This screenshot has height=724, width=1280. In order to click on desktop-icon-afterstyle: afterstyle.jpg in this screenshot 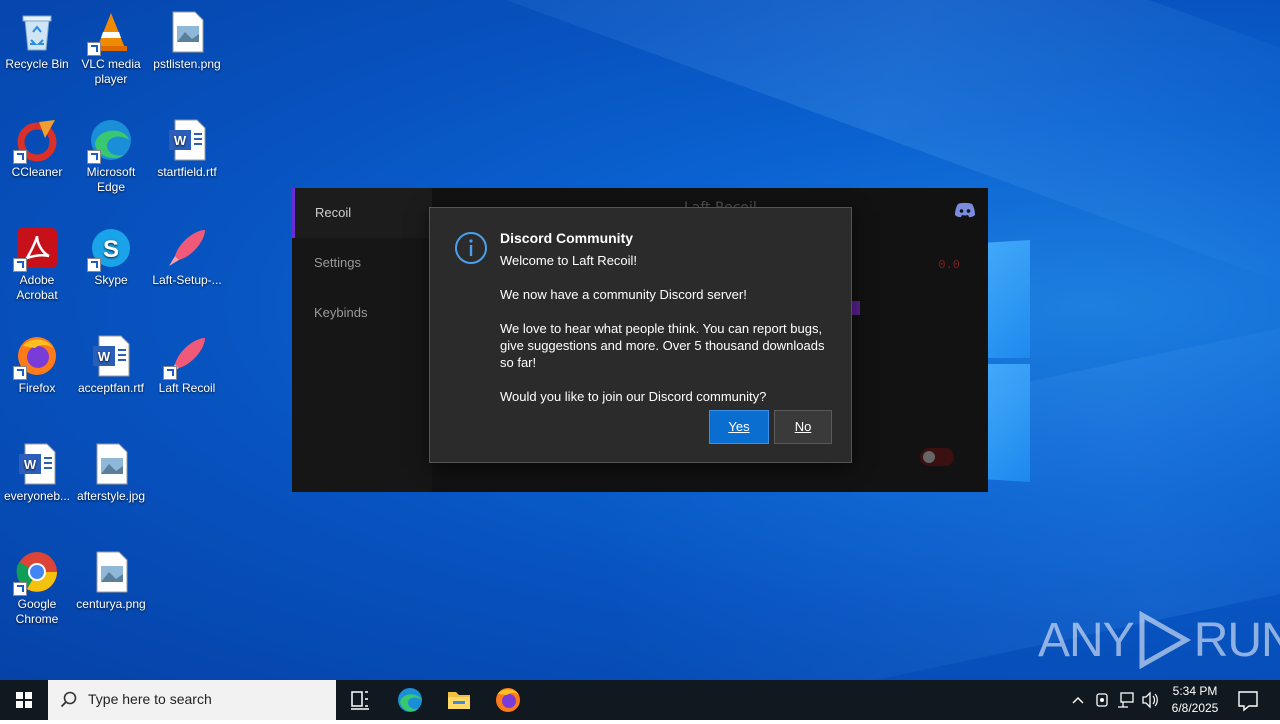, I will do `click(111, 470)`.